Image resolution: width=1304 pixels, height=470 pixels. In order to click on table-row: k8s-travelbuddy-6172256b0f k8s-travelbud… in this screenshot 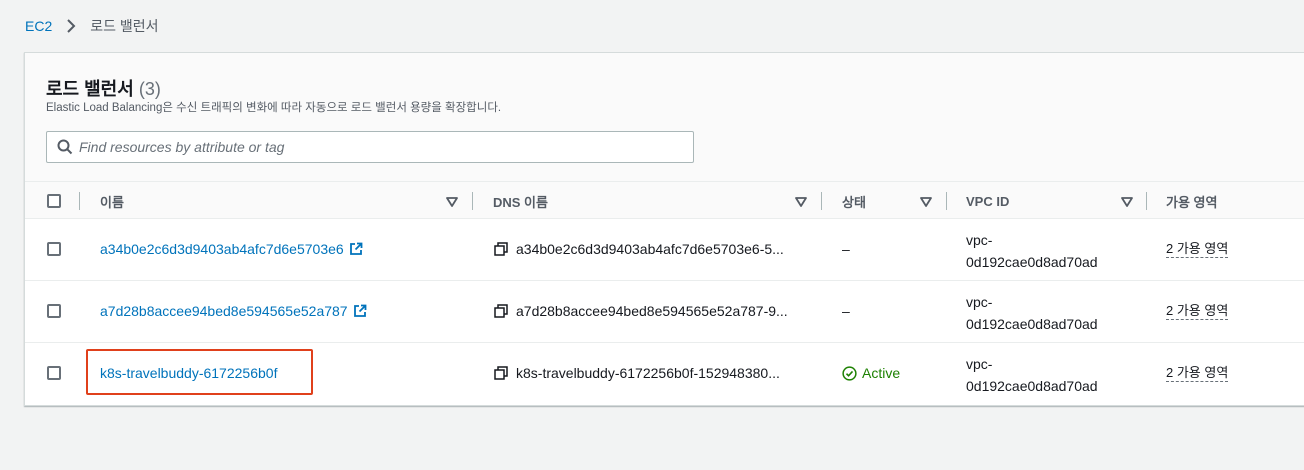, I will do `click(664, 374)`.